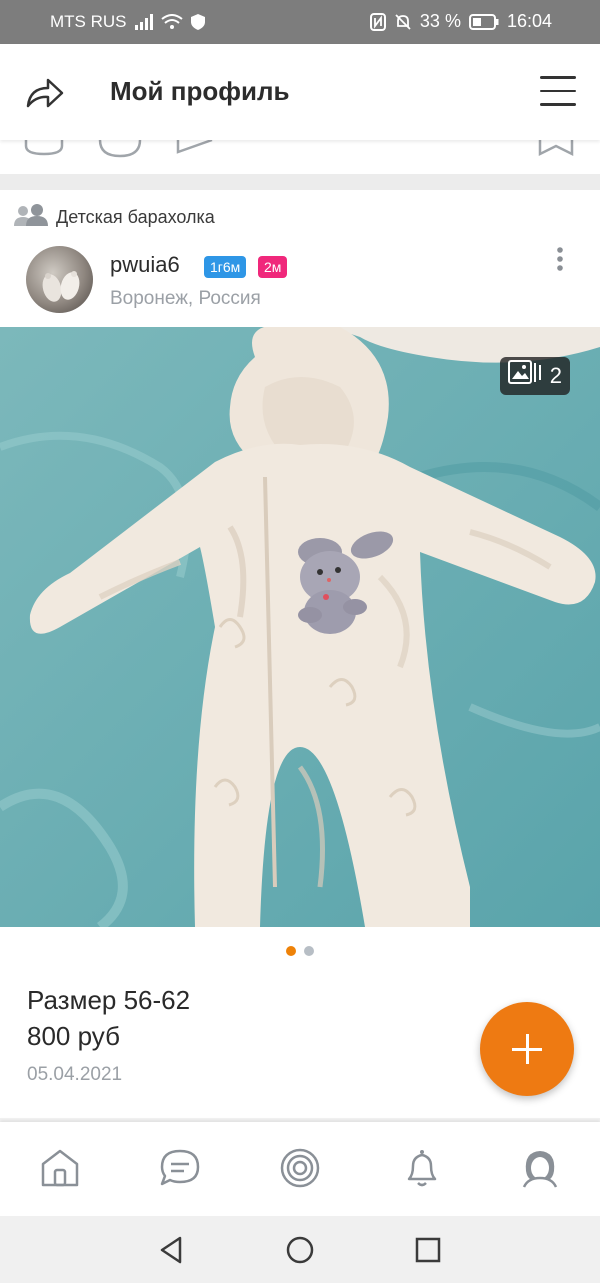 This screenshot has width=600, height=1283. Describe the element at coordinates (108, 1018) in the screenshot. I see `post-text: Размер 56-62 800 руб` at that location.